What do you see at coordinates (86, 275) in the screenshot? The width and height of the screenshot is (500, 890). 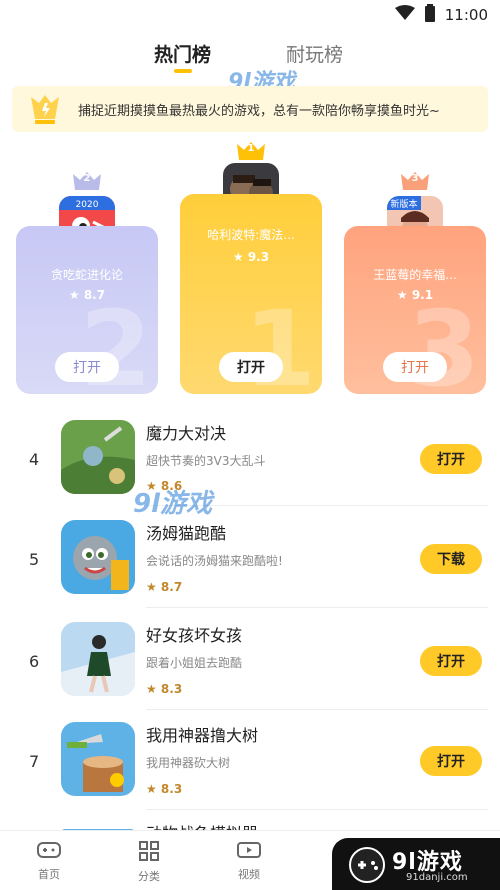 I see `podium-game-name: 贪吃蛇进化论` at bounding box center [86, 275].